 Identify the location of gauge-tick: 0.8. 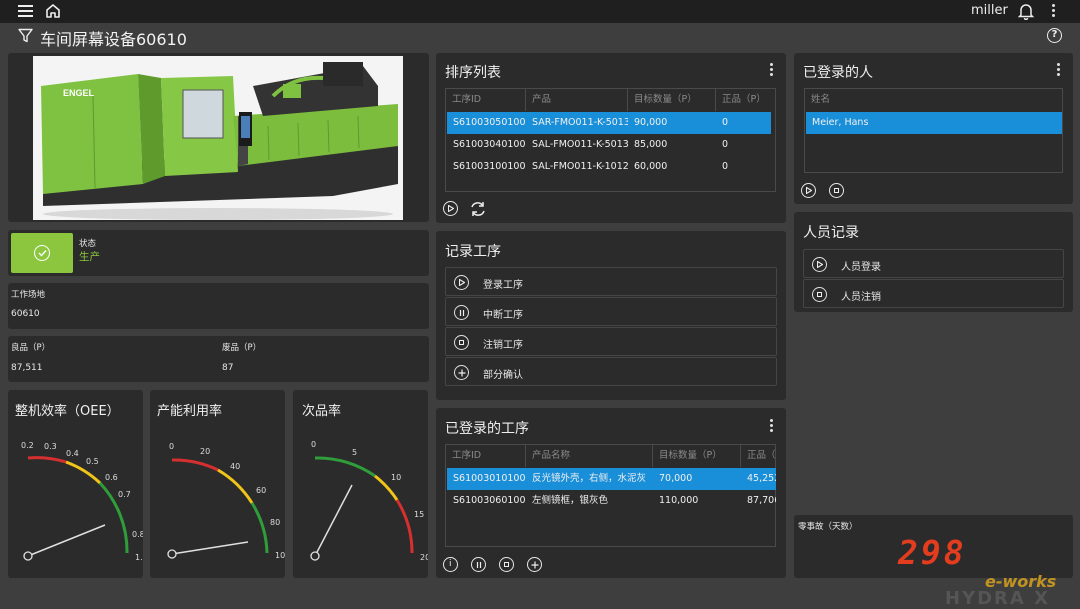
(137, 534).